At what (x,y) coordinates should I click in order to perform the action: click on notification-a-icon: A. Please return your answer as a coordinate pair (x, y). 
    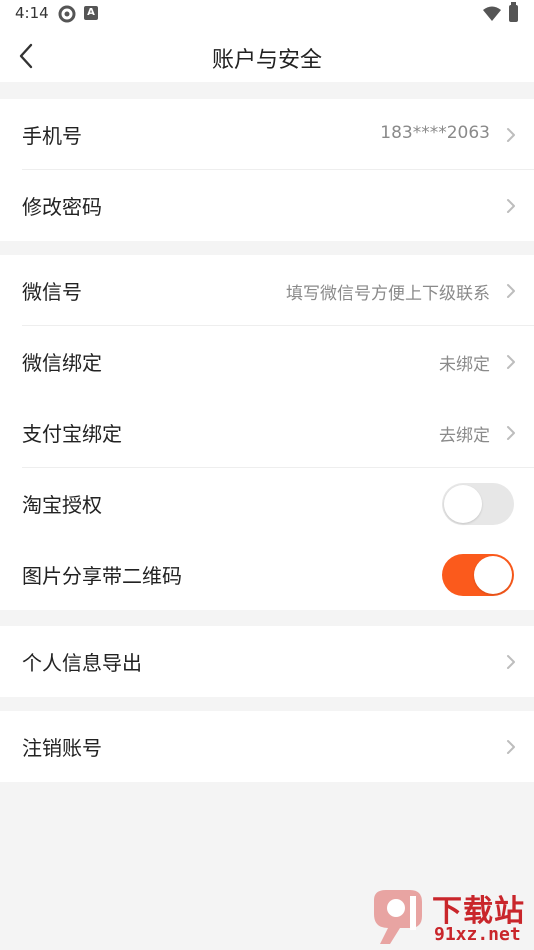
    Looking at the image, I should click on (91, 13).